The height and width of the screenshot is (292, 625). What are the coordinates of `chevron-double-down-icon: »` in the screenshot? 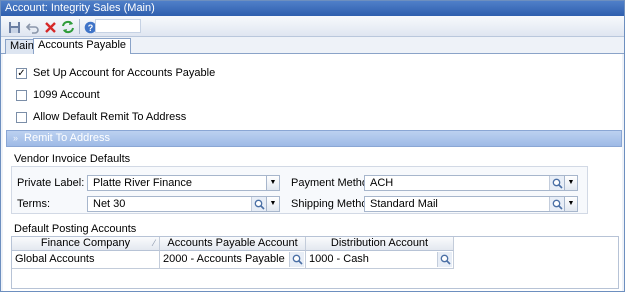 It's located at (16, 138).